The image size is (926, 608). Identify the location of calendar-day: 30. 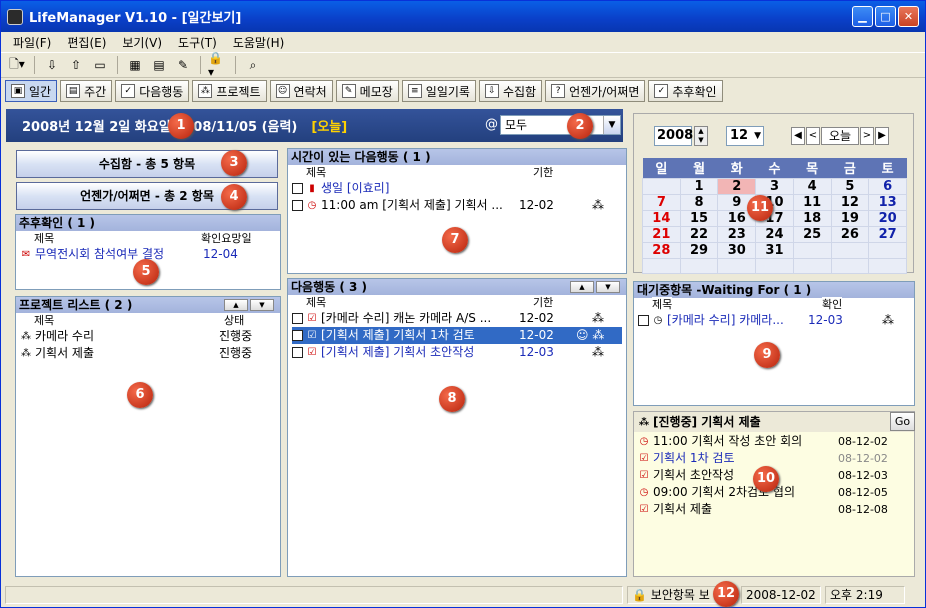
(737, 250).